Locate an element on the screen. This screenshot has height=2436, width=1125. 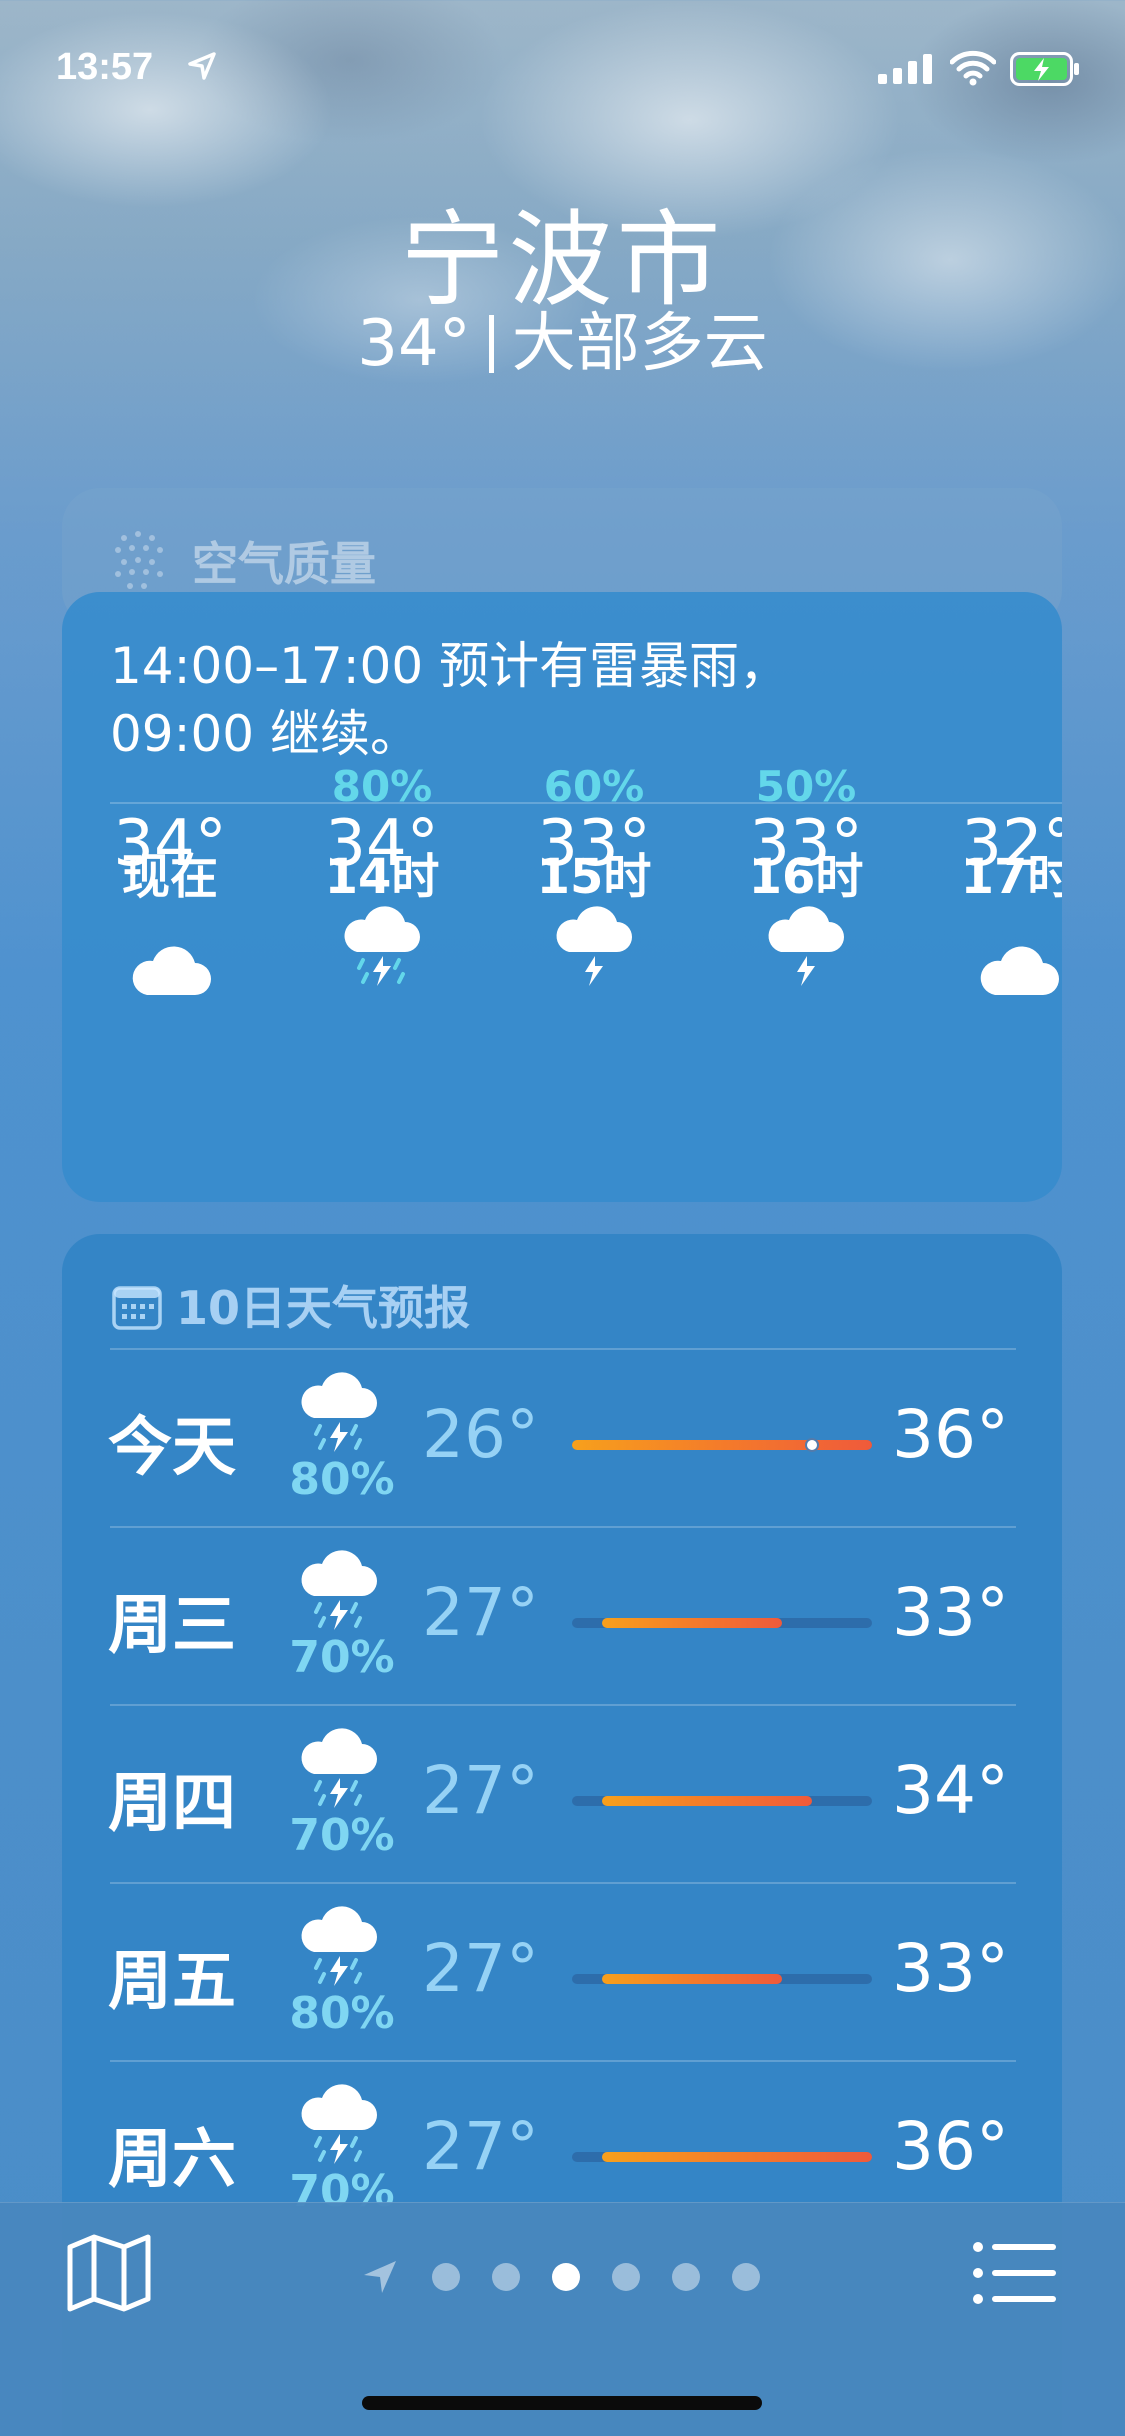
page-dot-active is located at coordinates (566, 2277).